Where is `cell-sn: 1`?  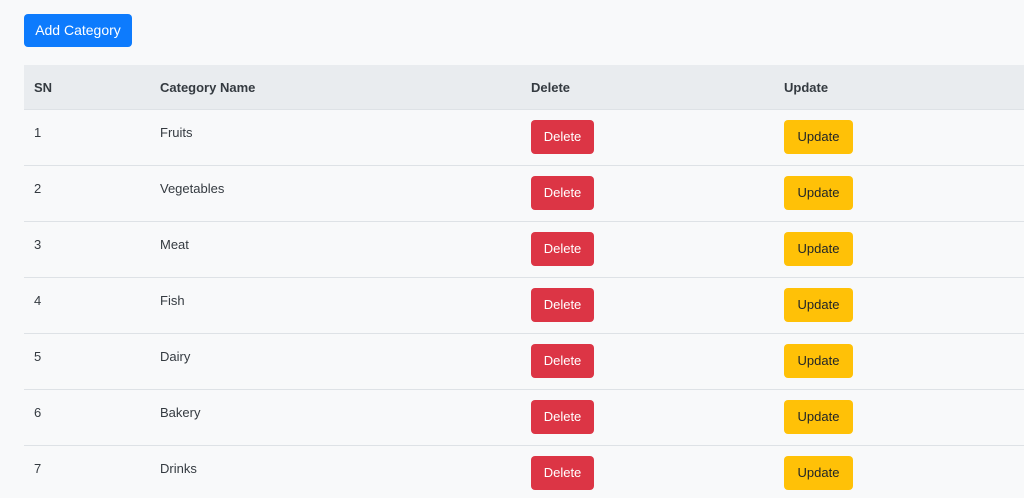
cell-sn: 1 is located at coordinates (87, 137).